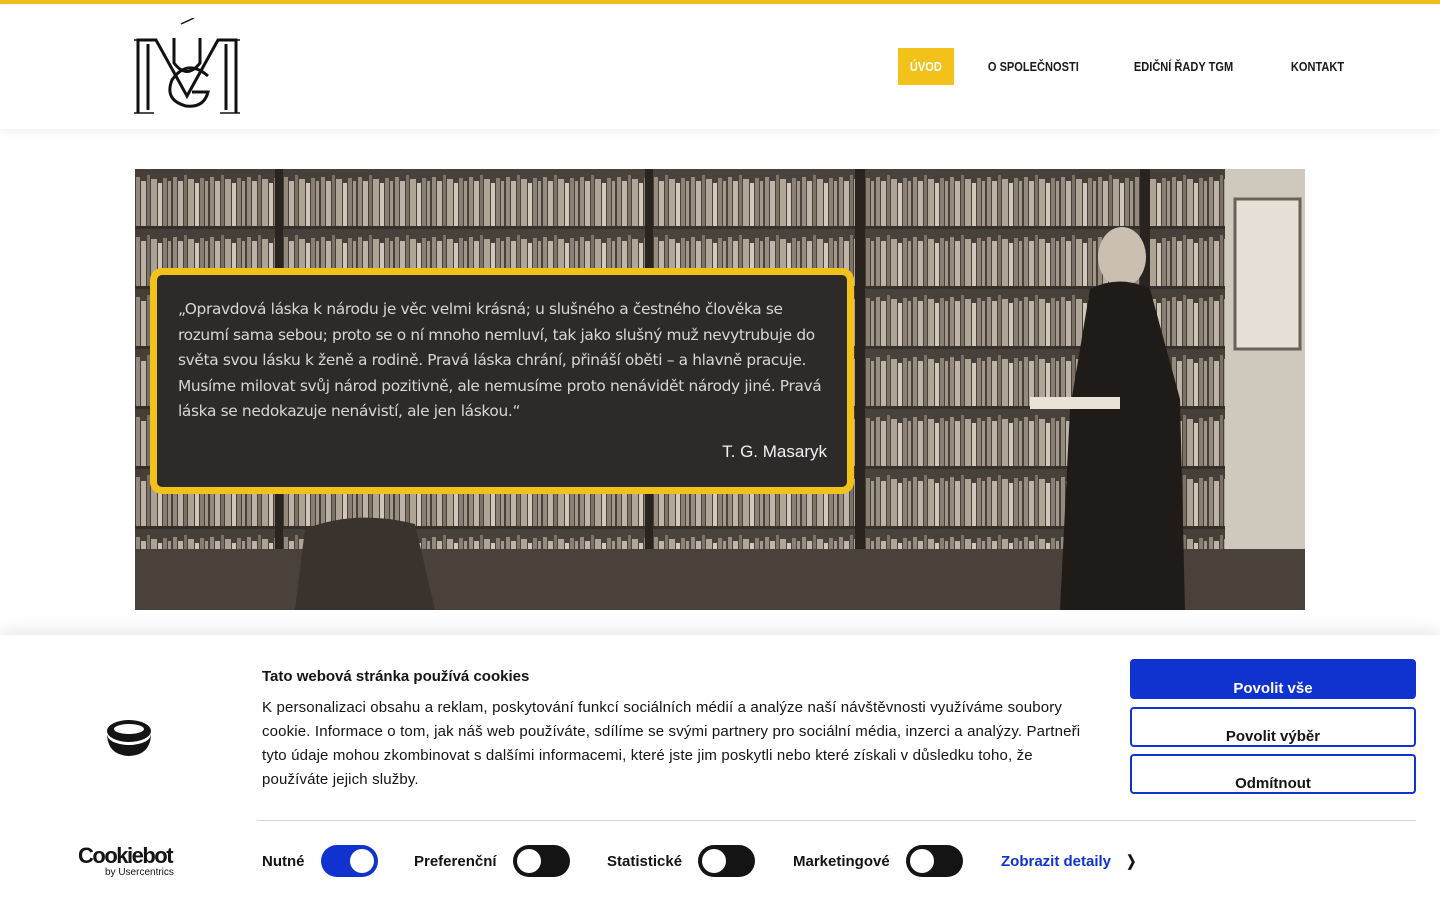  Describe the element at coordinates (139, 872) in the screenshot. I see `cookiebot-byline: by Usercentrics` at that location.